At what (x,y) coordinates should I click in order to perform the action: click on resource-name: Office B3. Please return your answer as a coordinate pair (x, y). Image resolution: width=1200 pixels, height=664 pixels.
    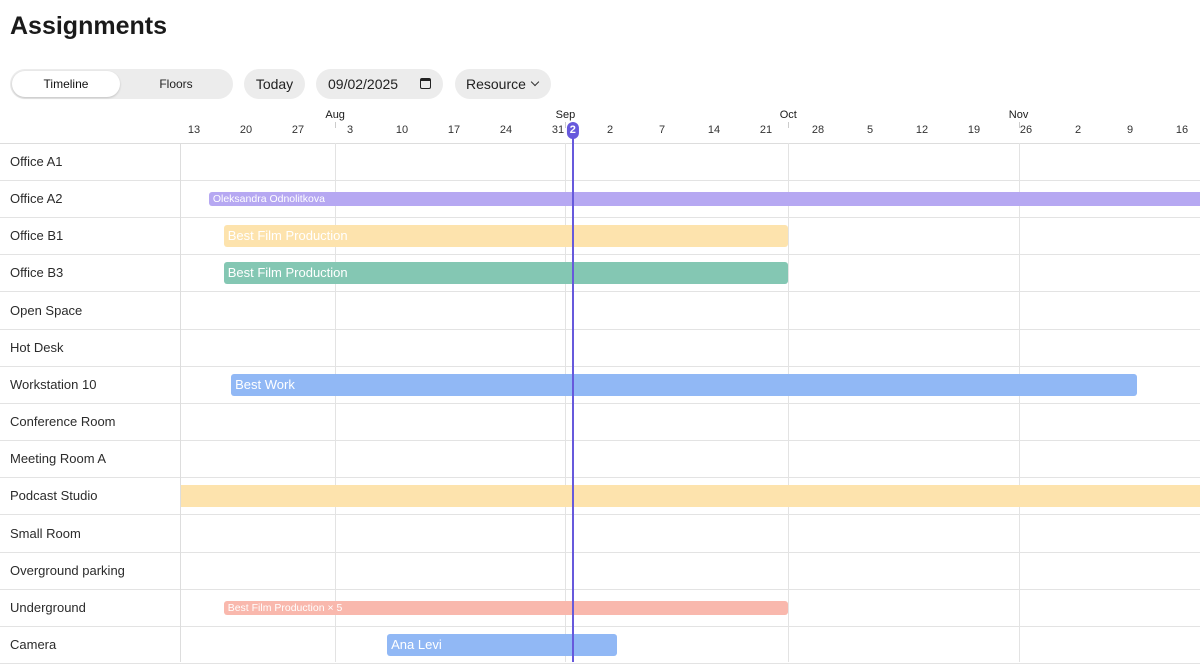
    Looking at the image, I should click on (36, 272).